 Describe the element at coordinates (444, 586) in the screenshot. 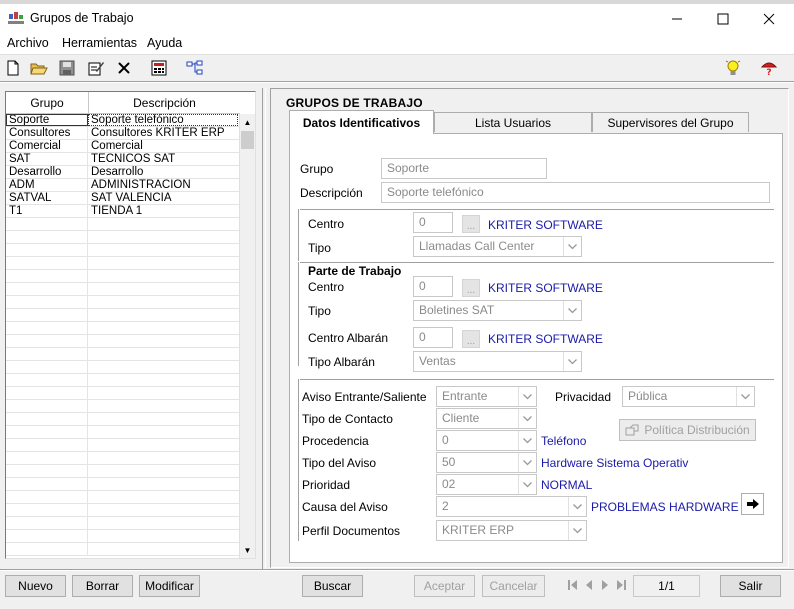

I see `aceptar-button: Aceptar` at that location.